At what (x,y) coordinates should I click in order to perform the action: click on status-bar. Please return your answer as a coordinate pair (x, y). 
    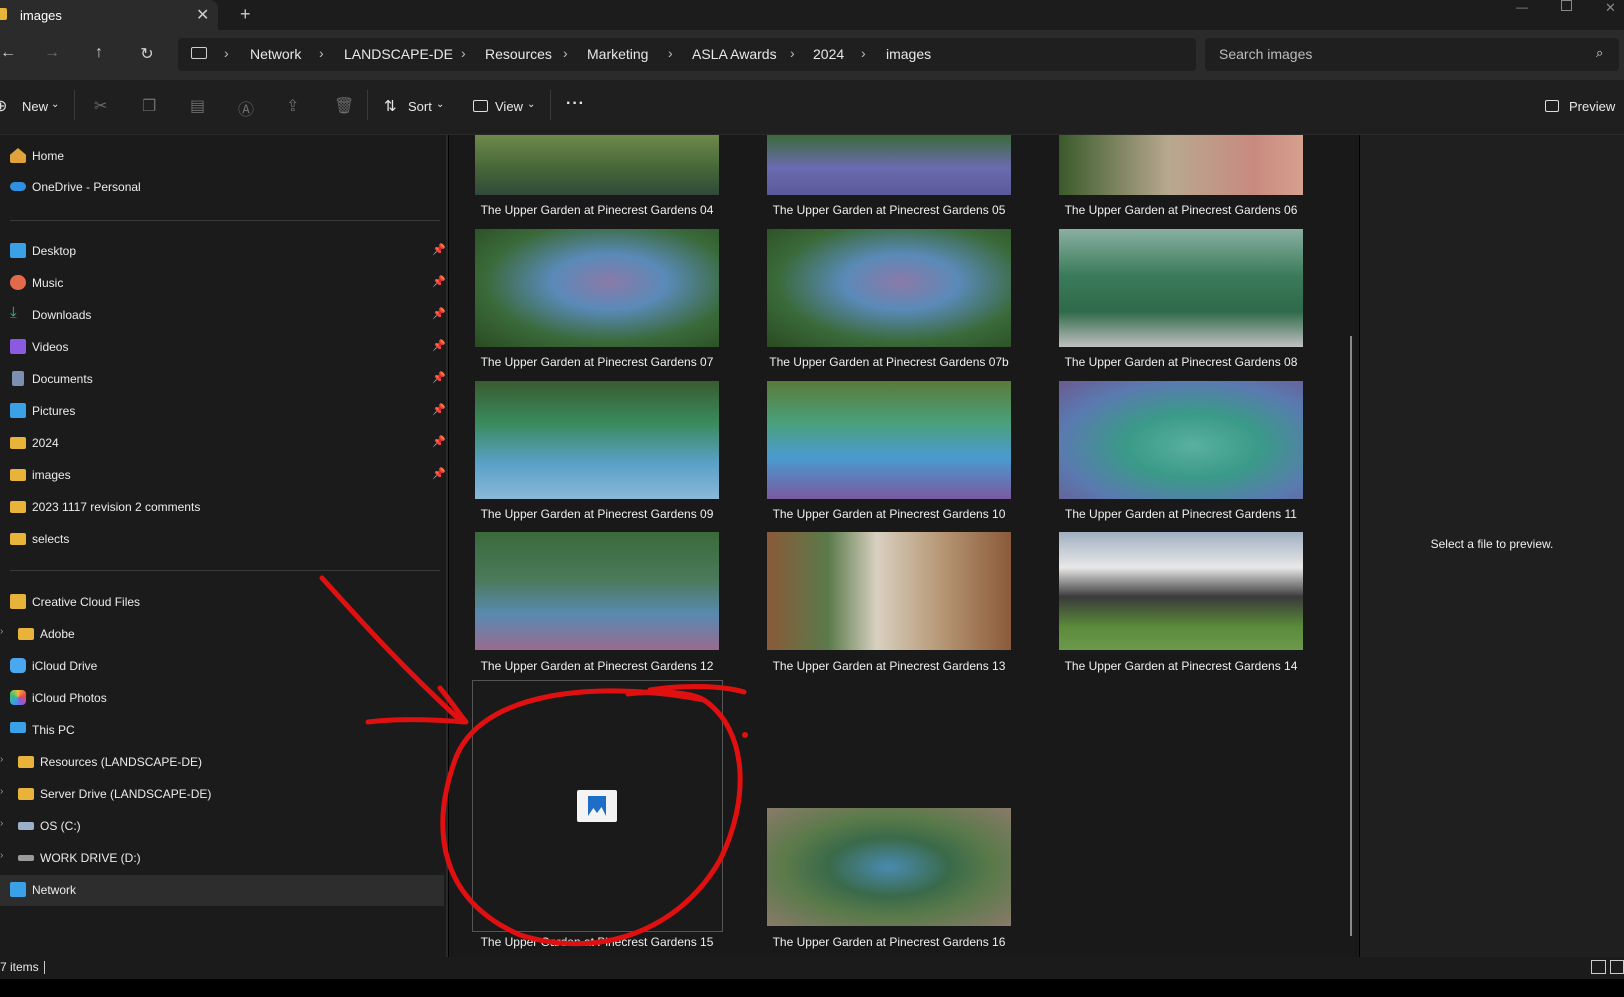
    Looking at the image, I should click on (812, 968).